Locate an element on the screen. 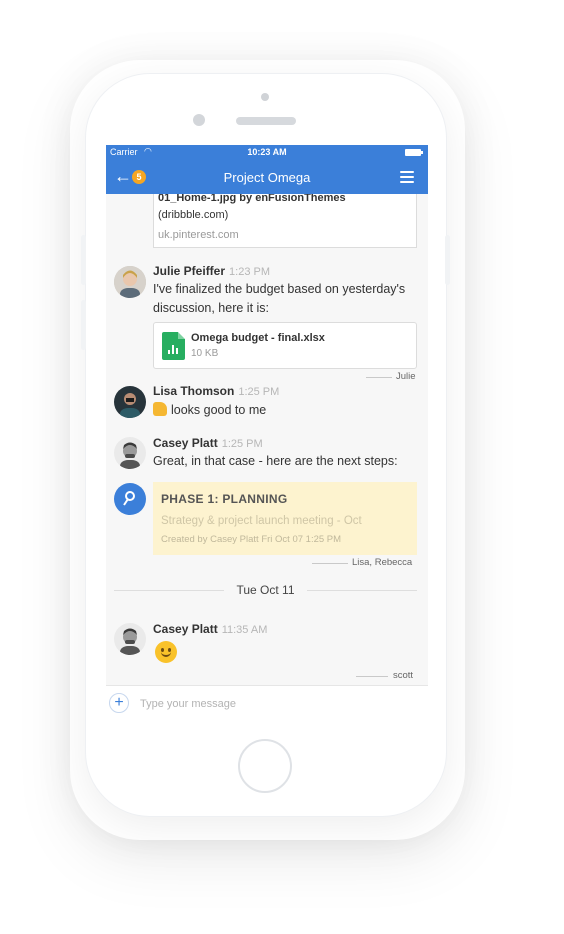  battery-icon is located at coordinates (414, 152).